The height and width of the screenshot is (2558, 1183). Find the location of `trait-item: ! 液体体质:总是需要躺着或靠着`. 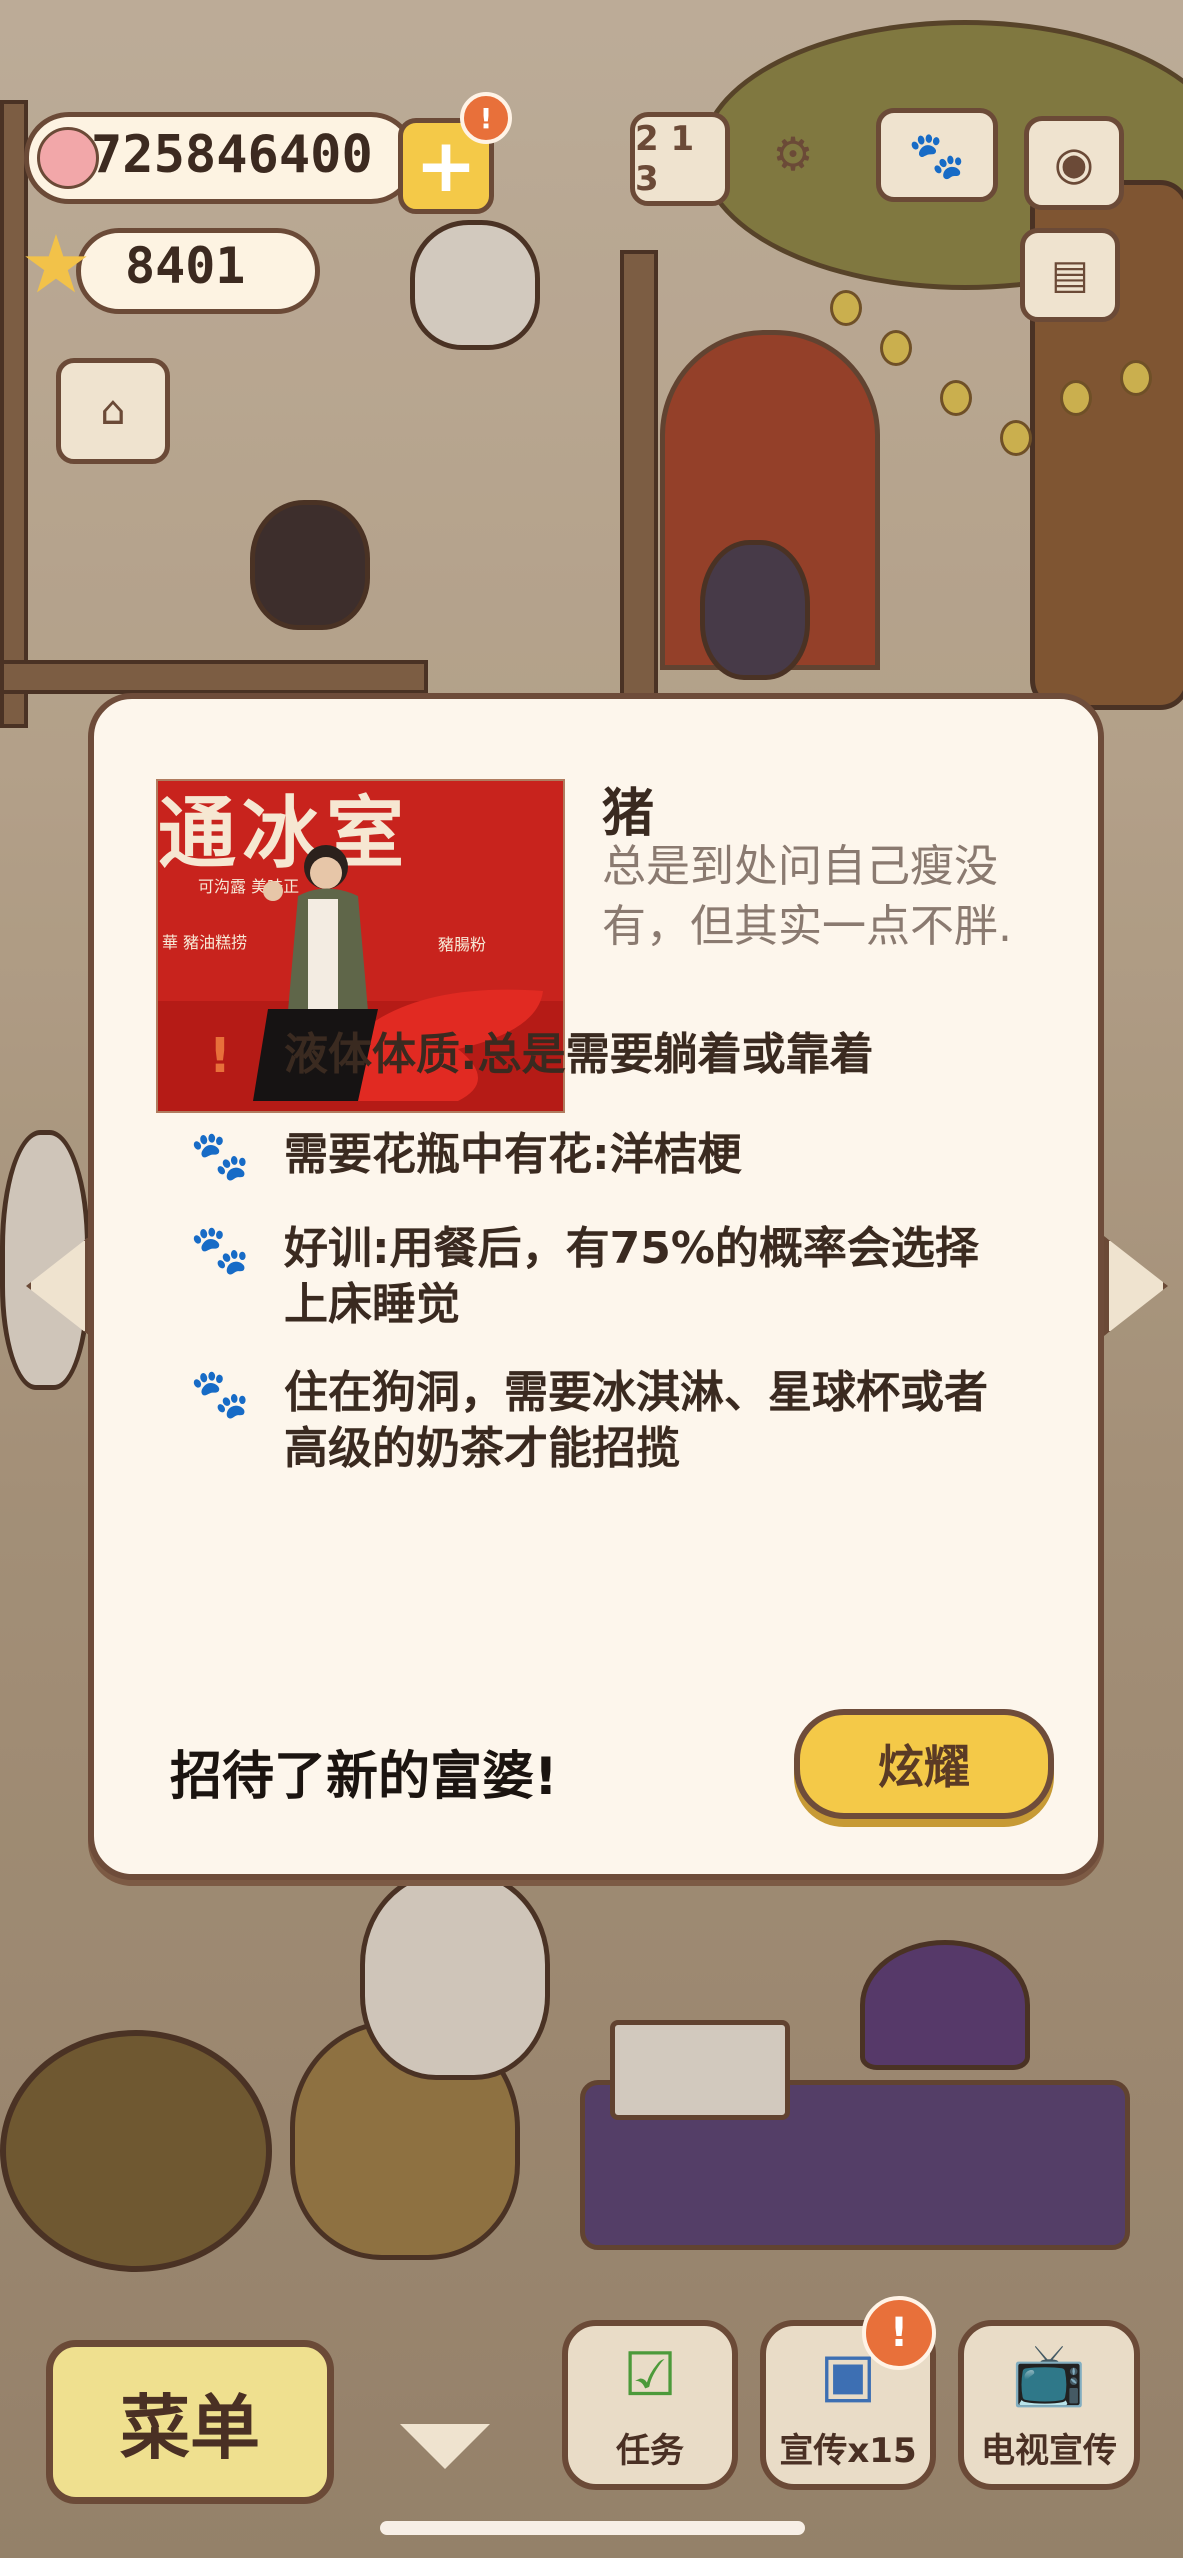

trait-item: ! 液体体质:总是需要躺着或靠着 is located at coordinates (600, 1056).